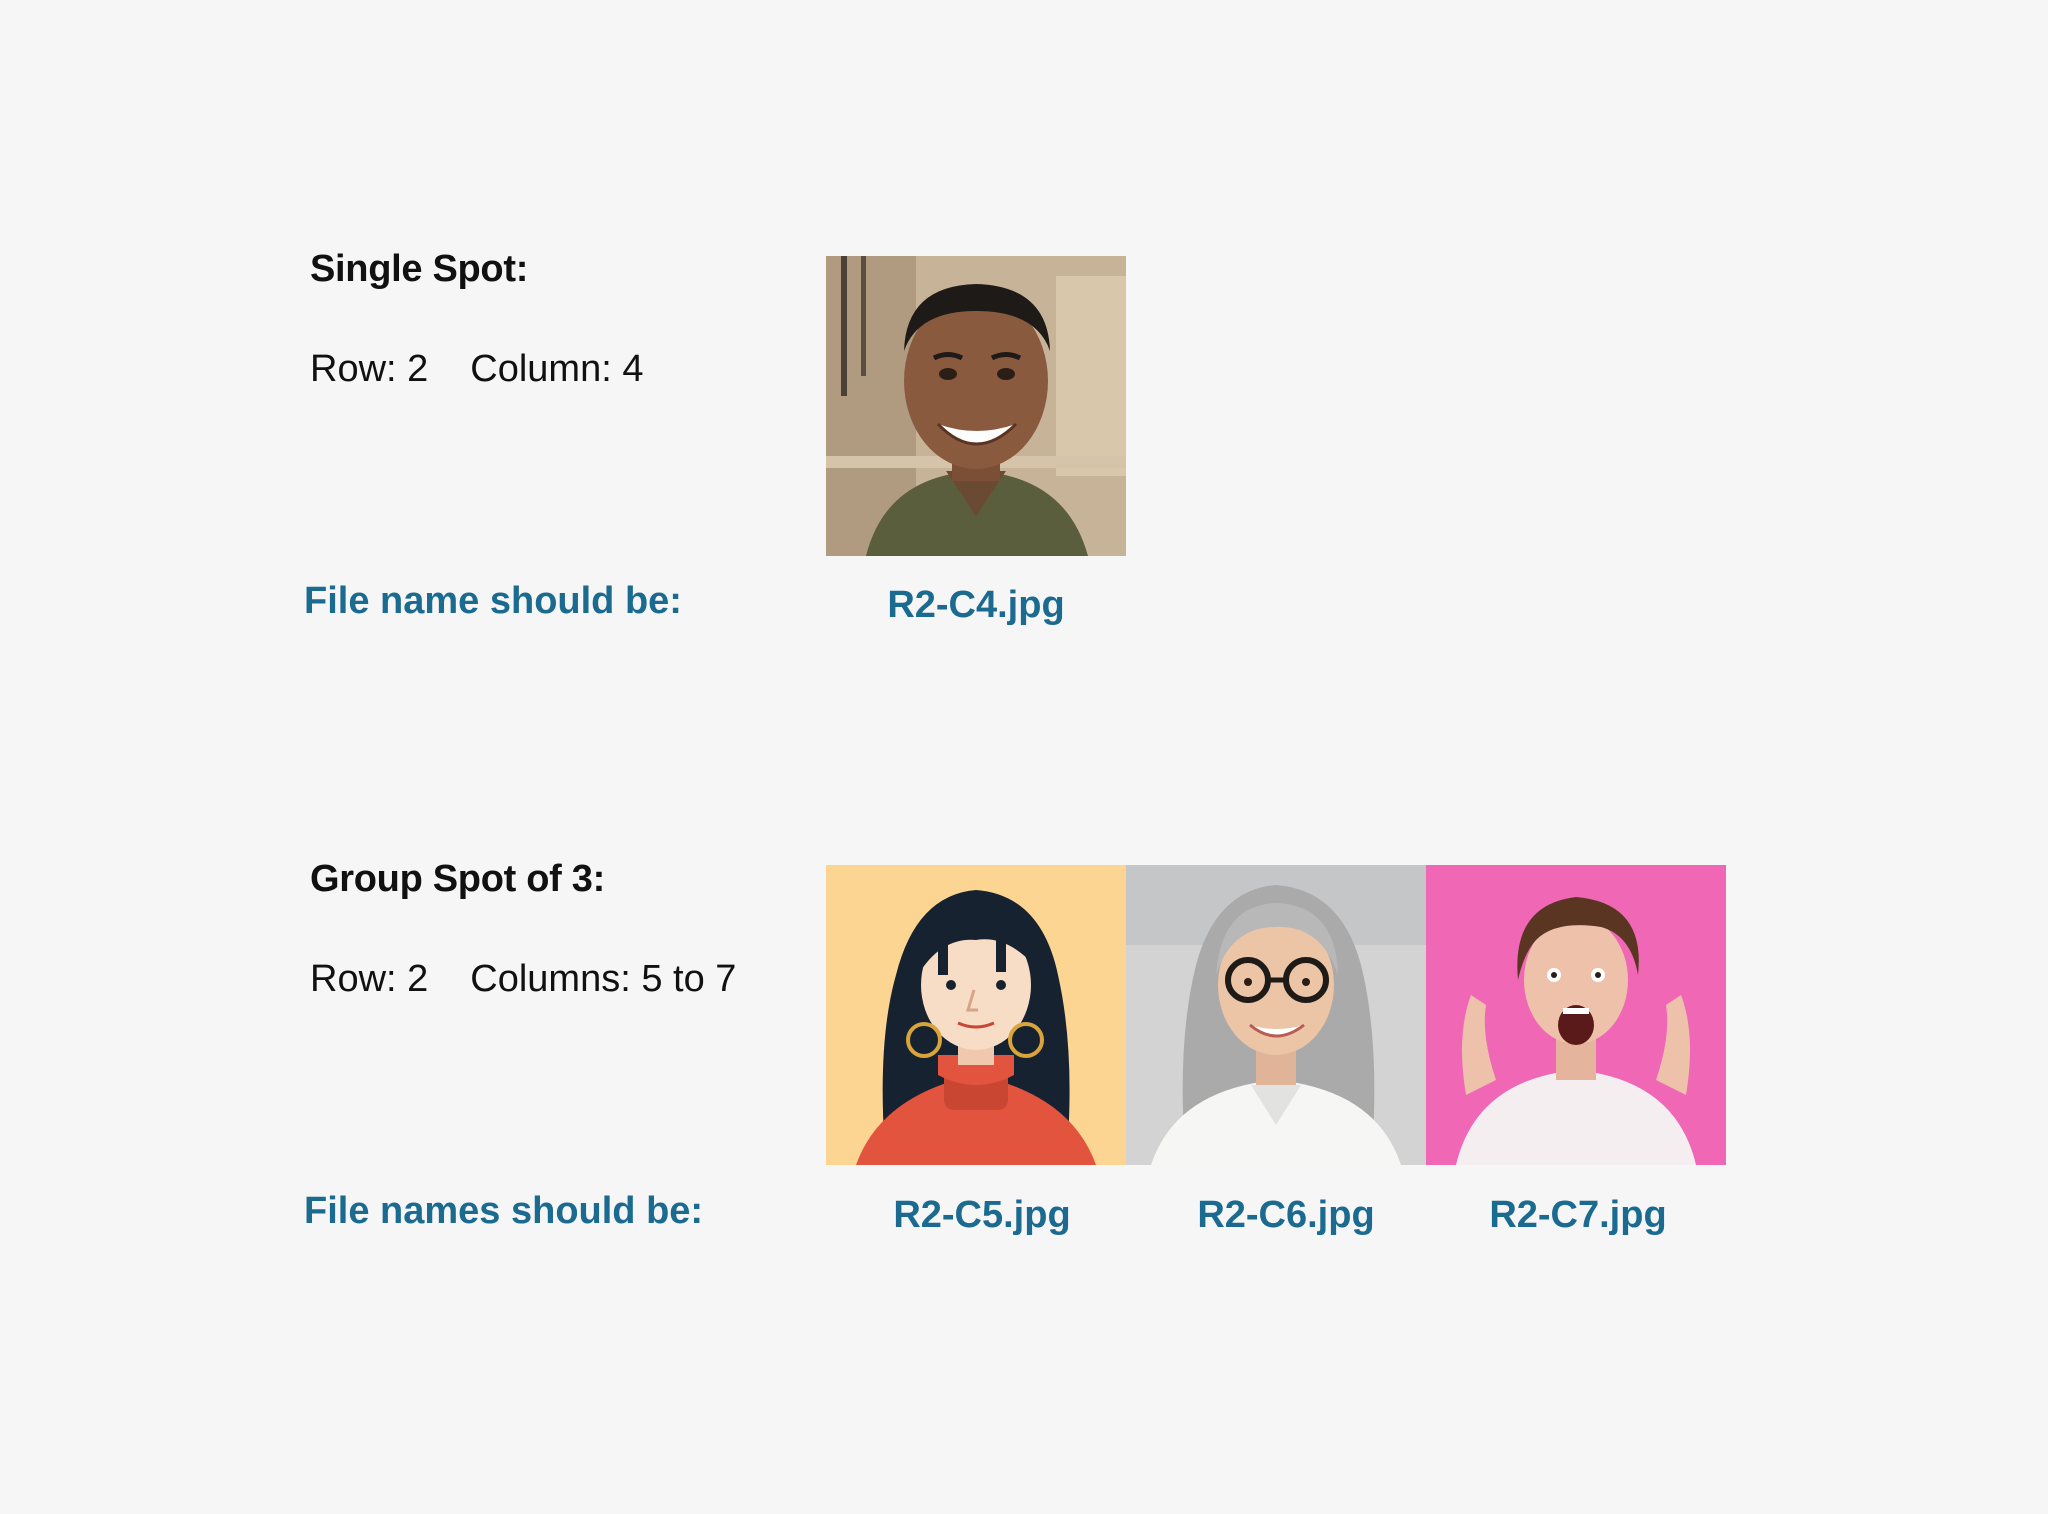  Describe the element at coordinates (493, 601) in the screenshot. I see `single-spot-prompt: File name should be:` at that location.